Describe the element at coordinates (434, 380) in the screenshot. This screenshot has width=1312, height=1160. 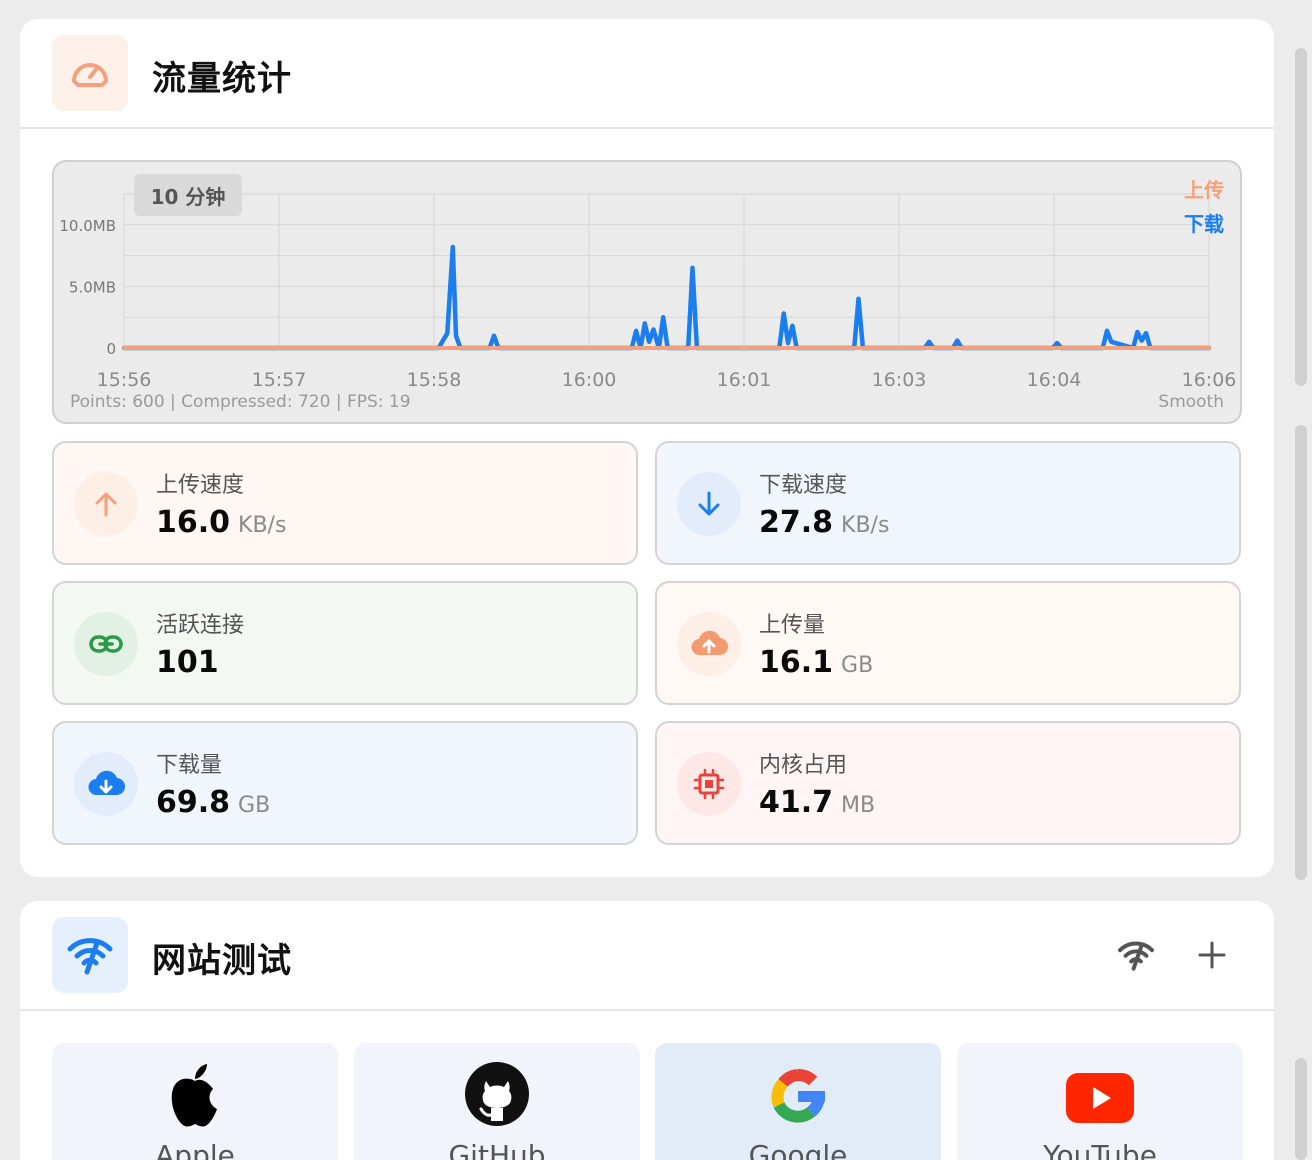
I see `x-tick-label: 15:58` at that location.